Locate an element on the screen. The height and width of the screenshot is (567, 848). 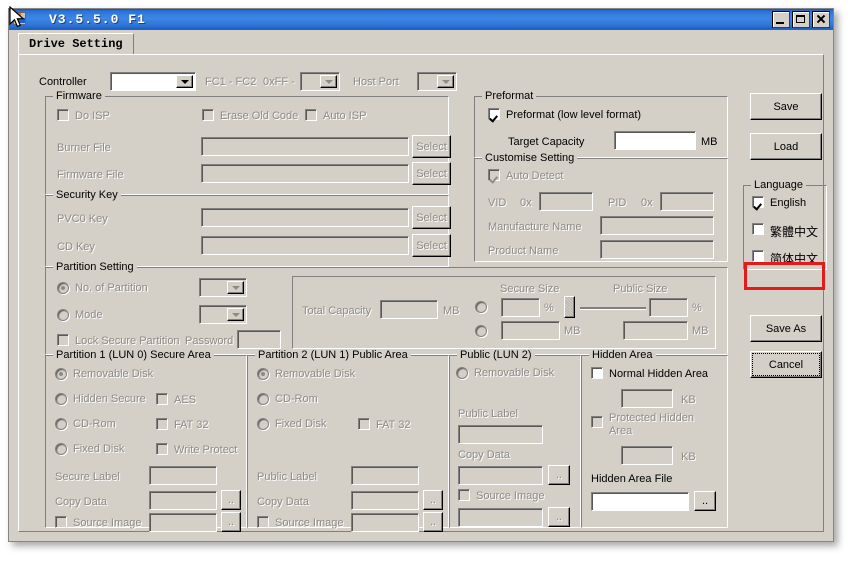
public-size-mb-input is located at coordinates (655, 330).